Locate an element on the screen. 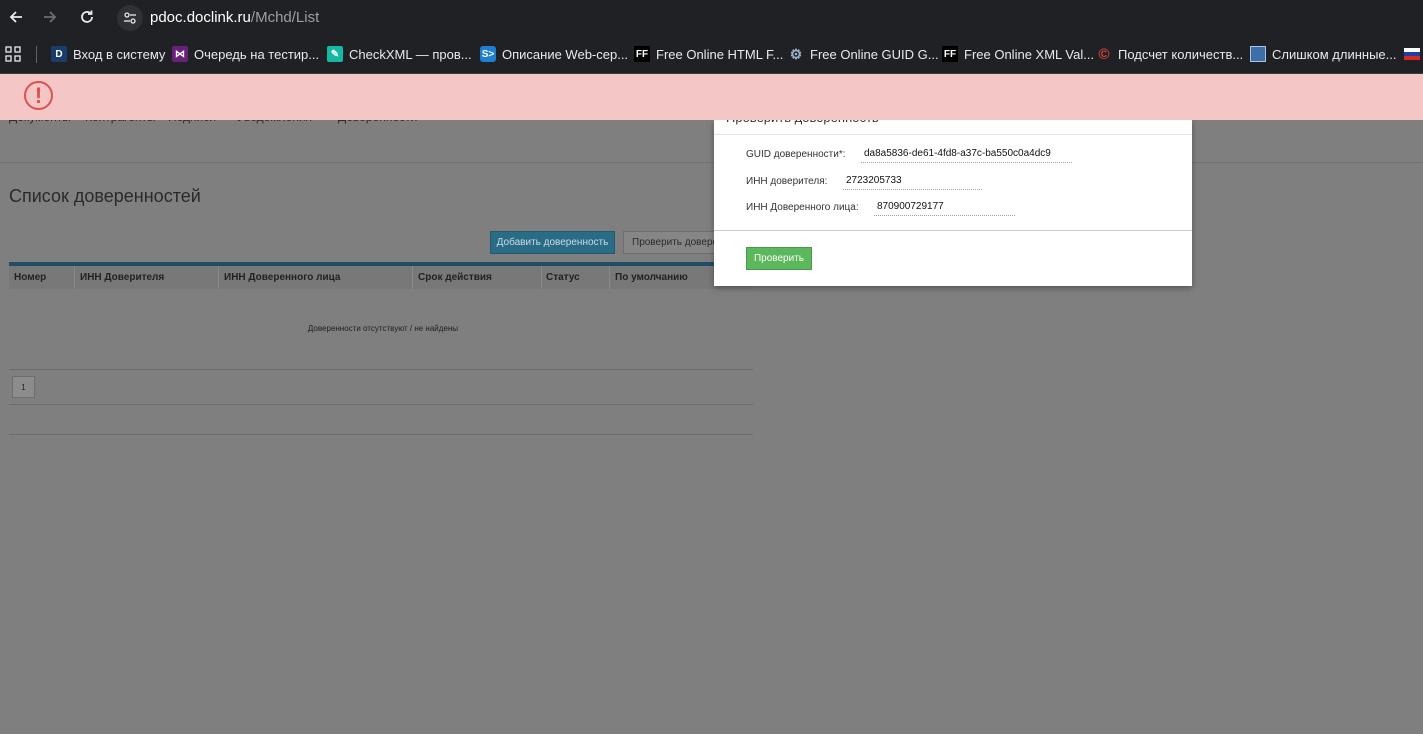 This screenshot has height=734, width=1423. apps-grid-icon is located at coordinates (13, 54).